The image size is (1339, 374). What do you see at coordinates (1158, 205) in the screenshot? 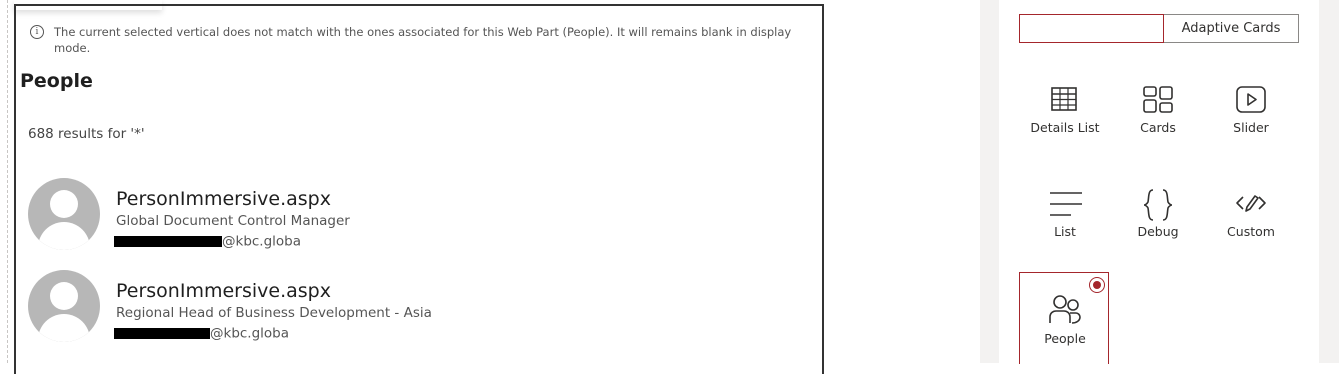
I see `debug-icon` at bounding box center [1158, 205].